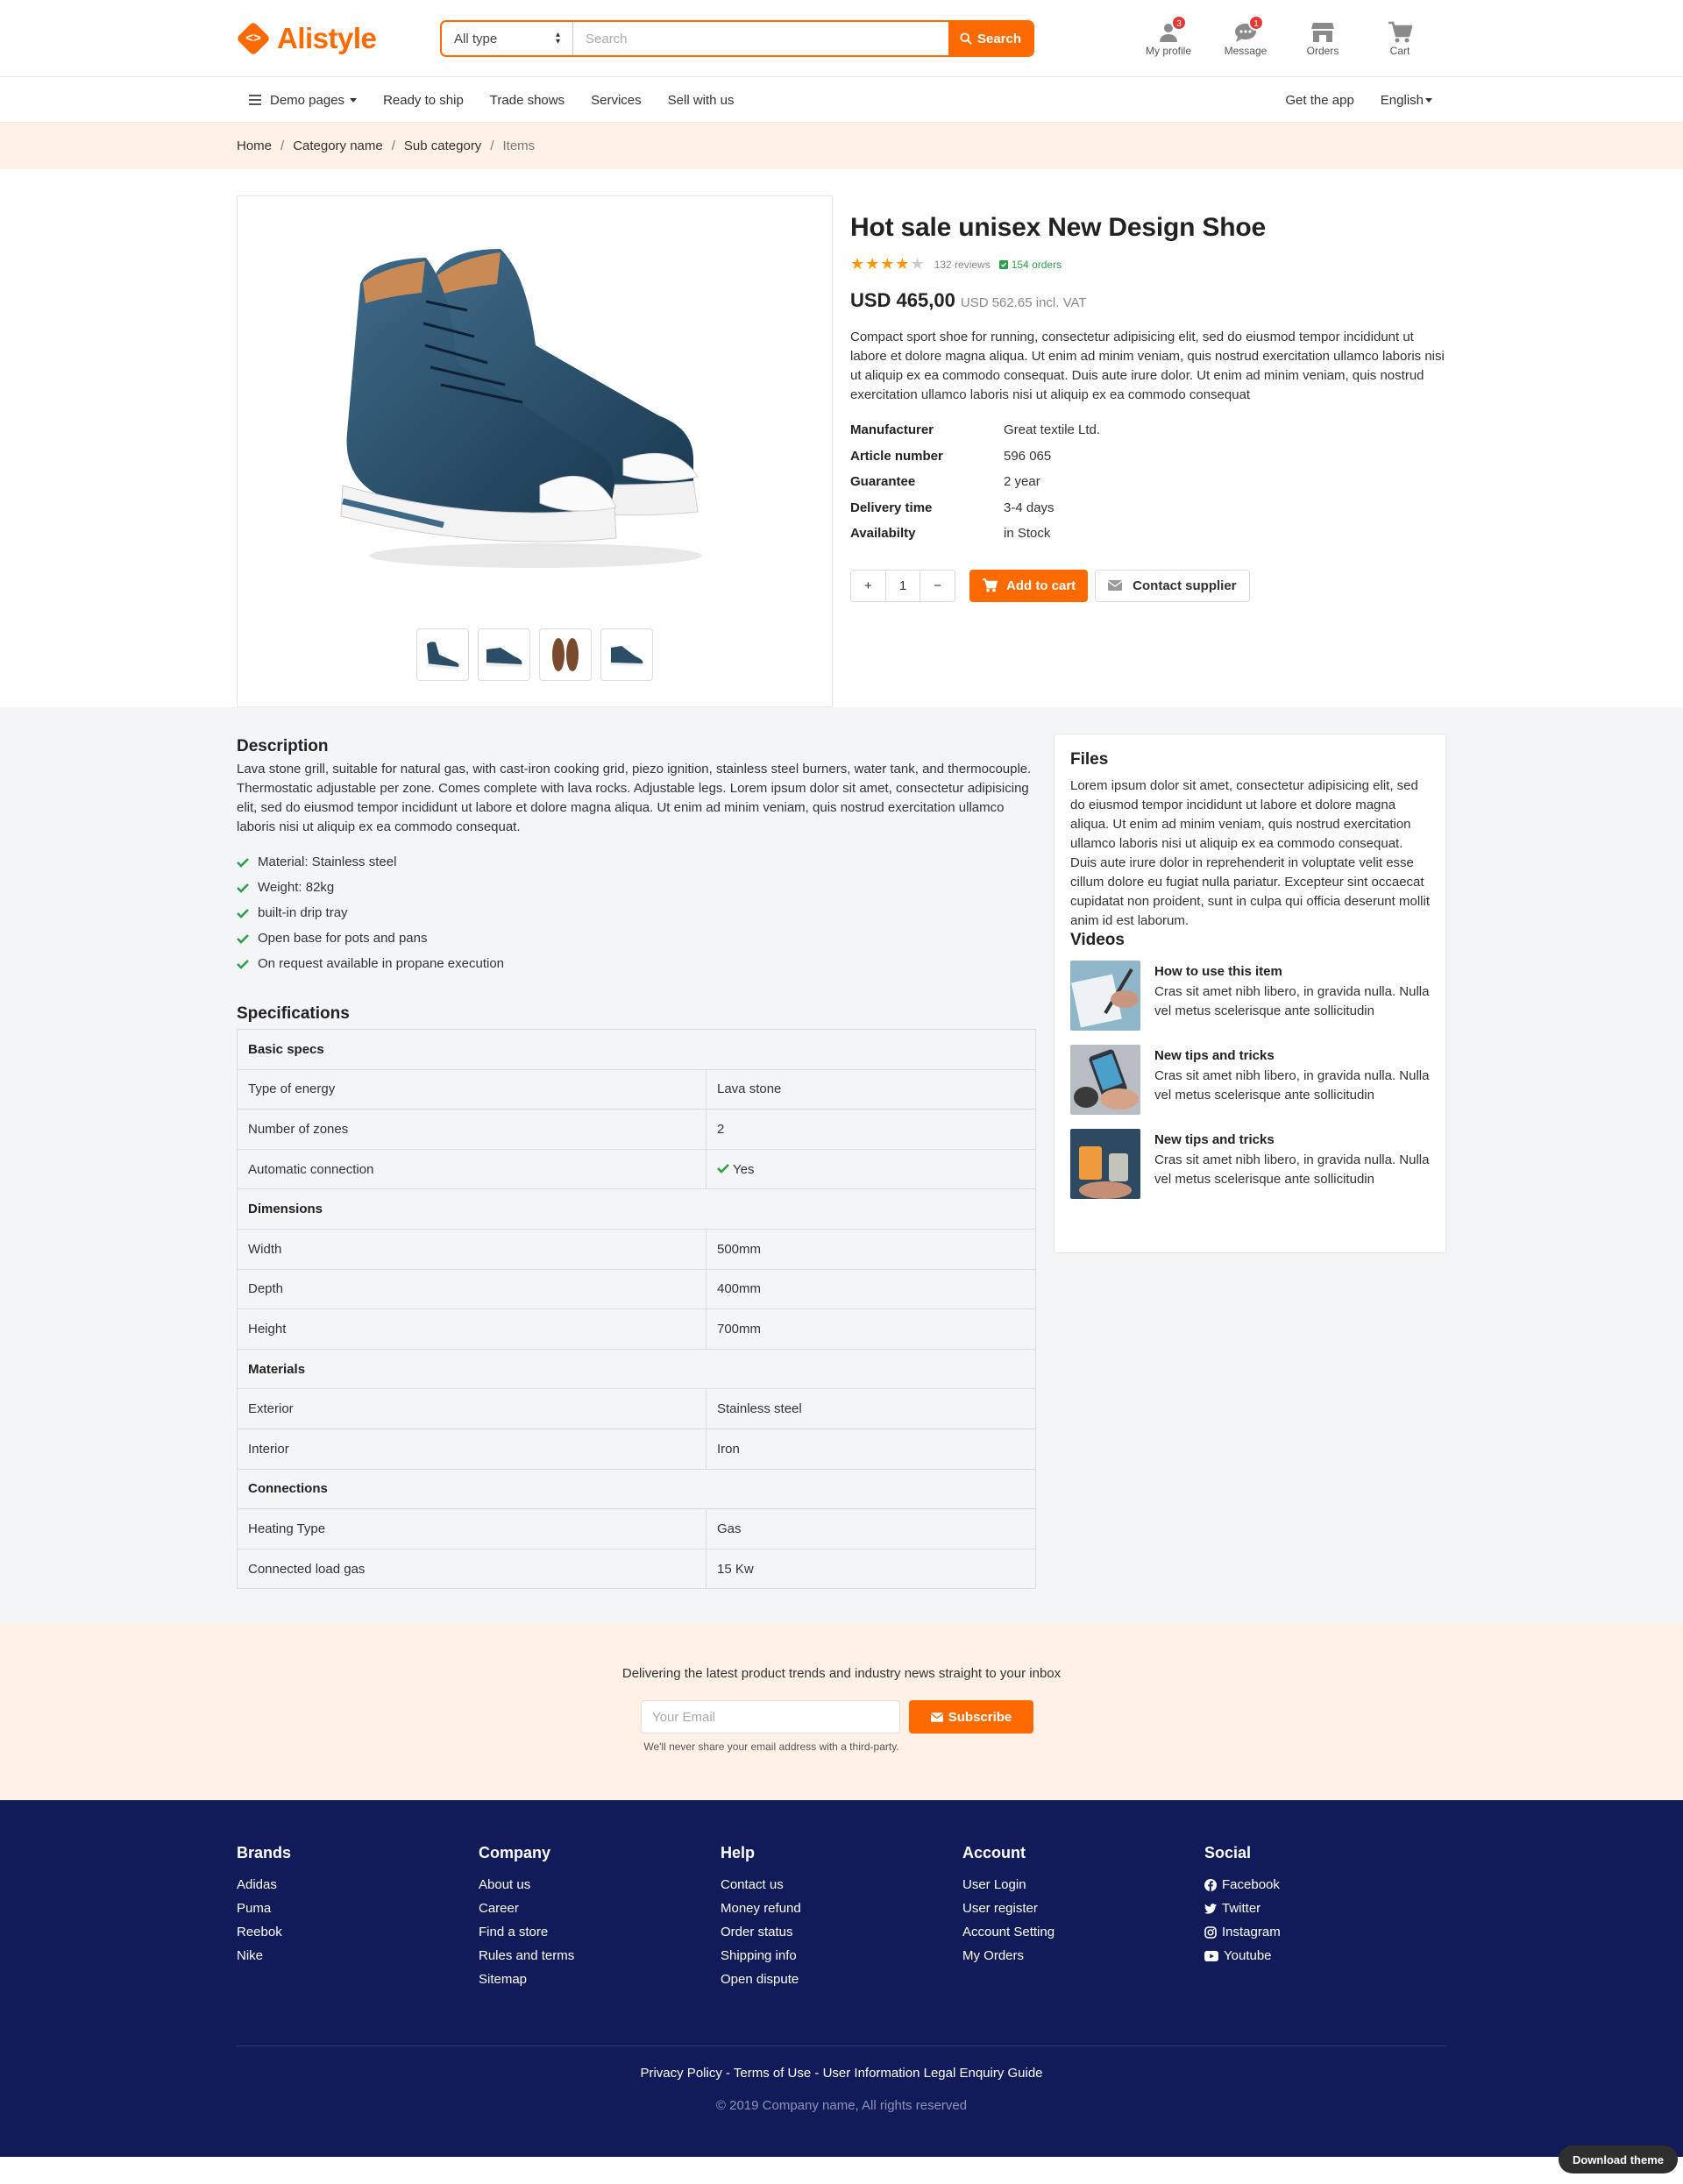 This screenshot has height=2184, width=1683. Describe the element at coordinates (283, 746) in the screenshot. I see `description-heading: Description` at that location.